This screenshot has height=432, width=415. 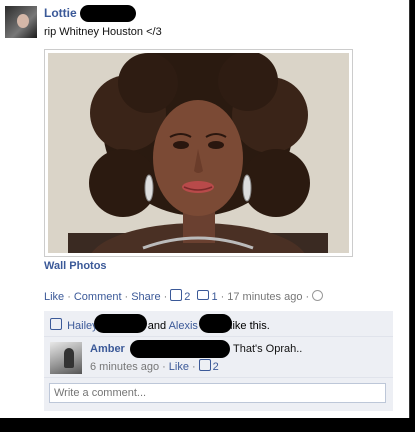 What do you see at coordinates (124, 367) in the screenshot?
I see `comment-timestamp: 6 minutes ago` at bounding box center [124, 367].